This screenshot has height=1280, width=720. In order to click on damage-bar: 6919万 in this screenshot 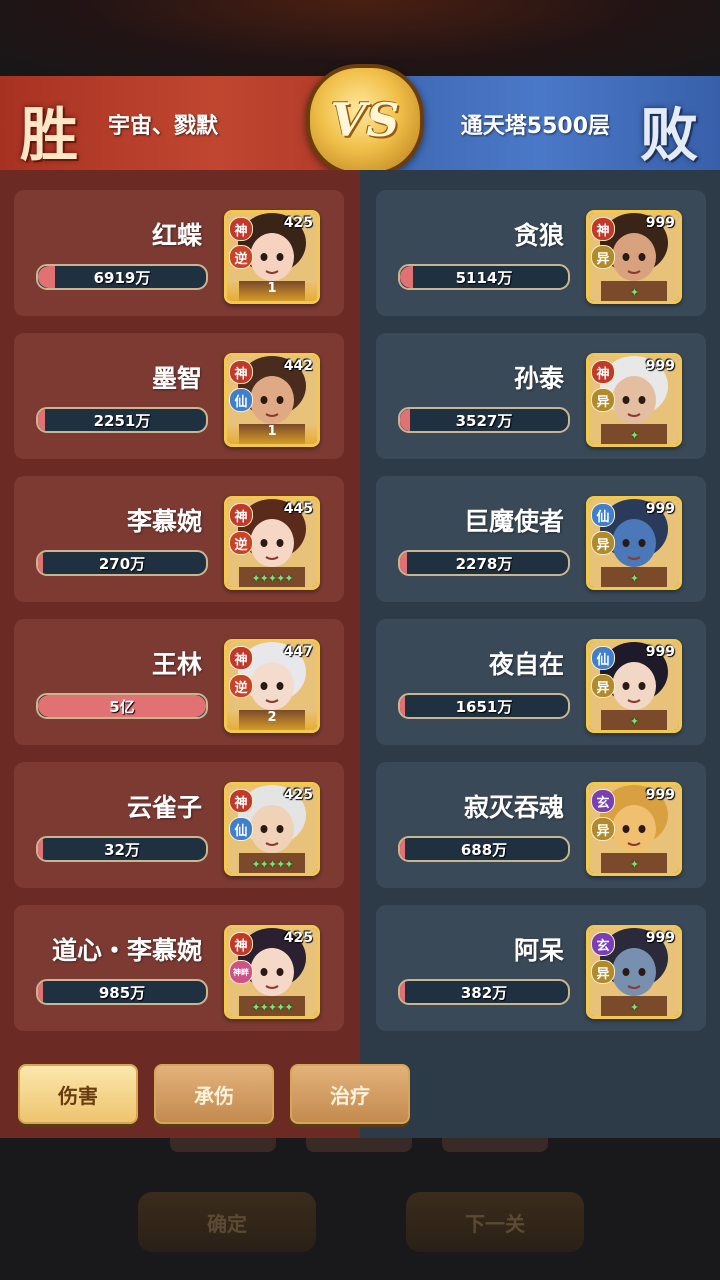, I will do `click(122, 277)`.